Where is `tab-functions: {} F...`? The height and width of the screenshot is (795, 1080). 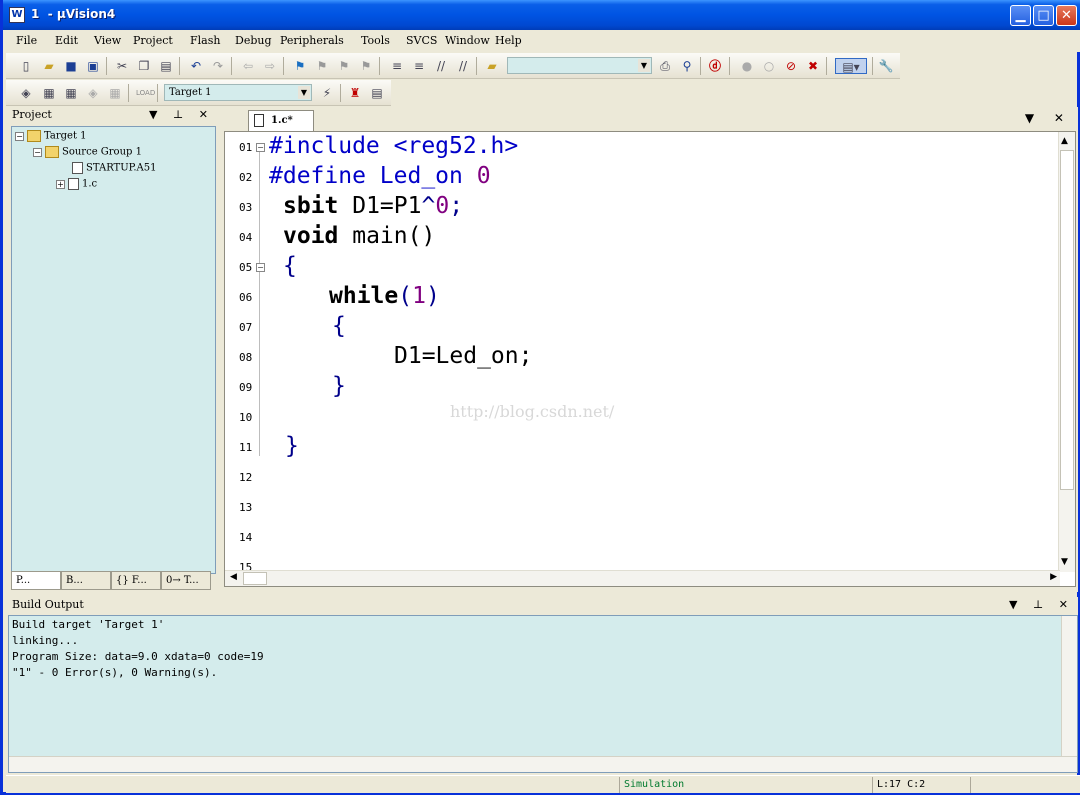
tab-functions: {} F... is located at coordinates (136, 580).